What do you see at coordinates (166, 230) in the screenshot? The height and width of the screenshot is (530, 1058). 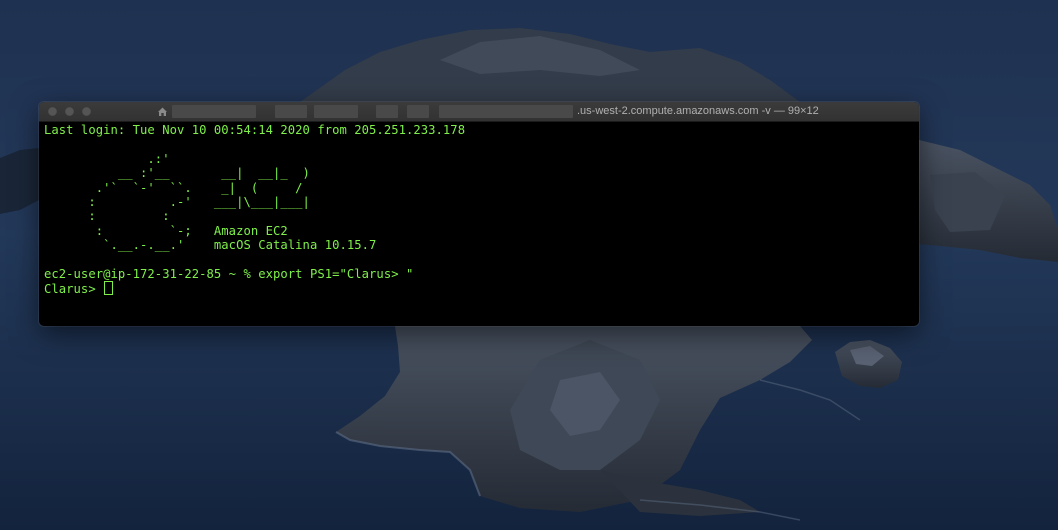 I see `terminal-line: : `-; Amazon EC2` at bounding box center [166, 230].